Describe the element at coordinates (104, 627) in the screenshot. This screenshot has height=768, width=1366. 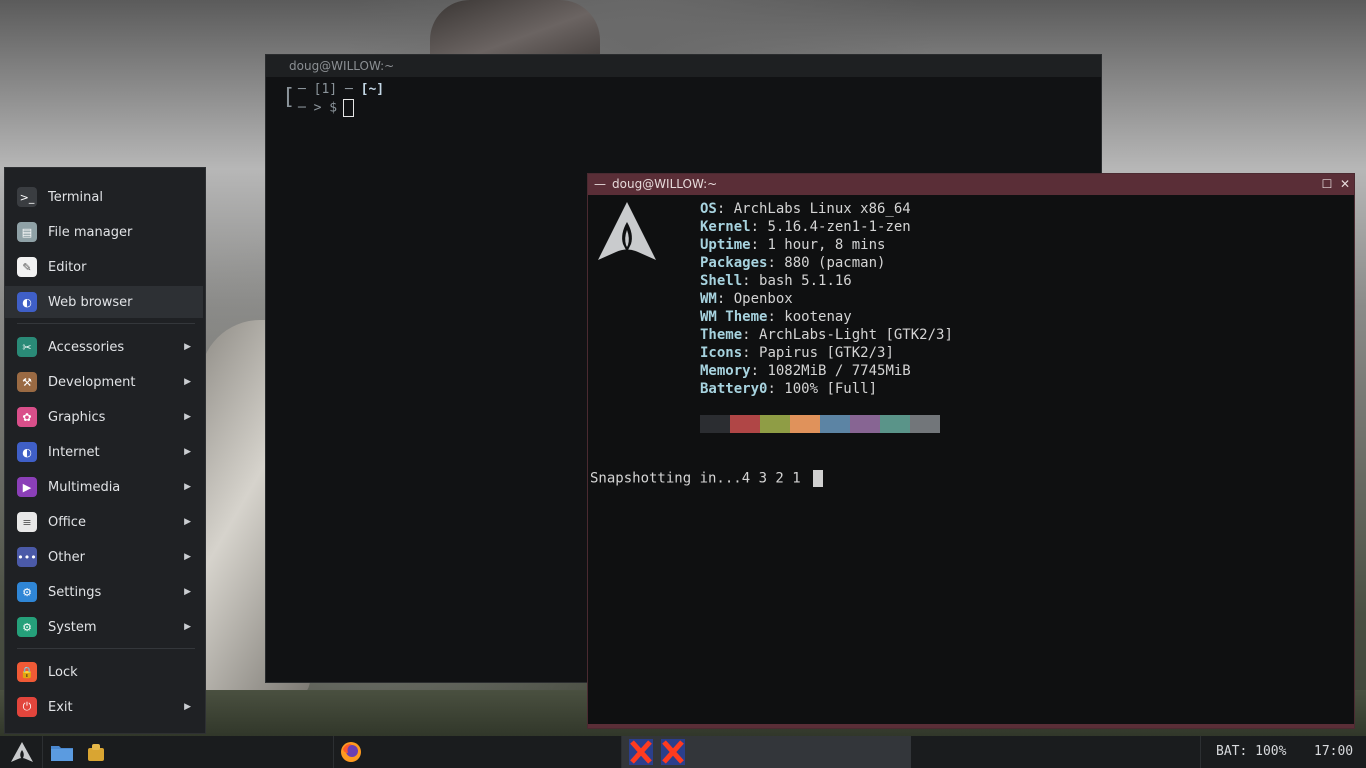
I see `menu-item-system: ⚙ System ▶` at that location.